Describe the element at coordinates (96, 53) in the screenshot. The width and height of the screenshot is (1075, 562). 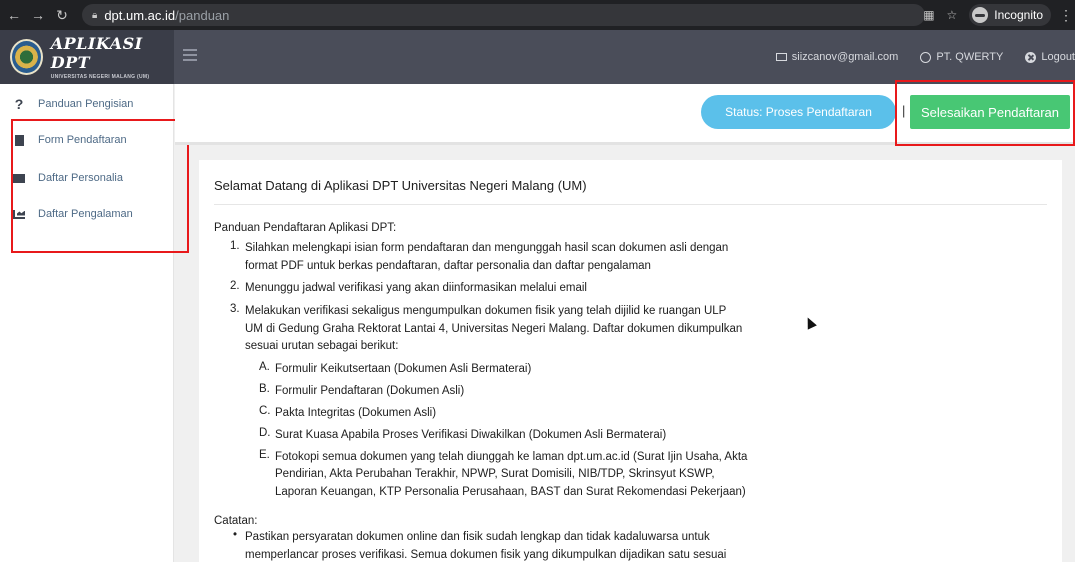
I see `brand-title: APLIKASI DPT` at that location.